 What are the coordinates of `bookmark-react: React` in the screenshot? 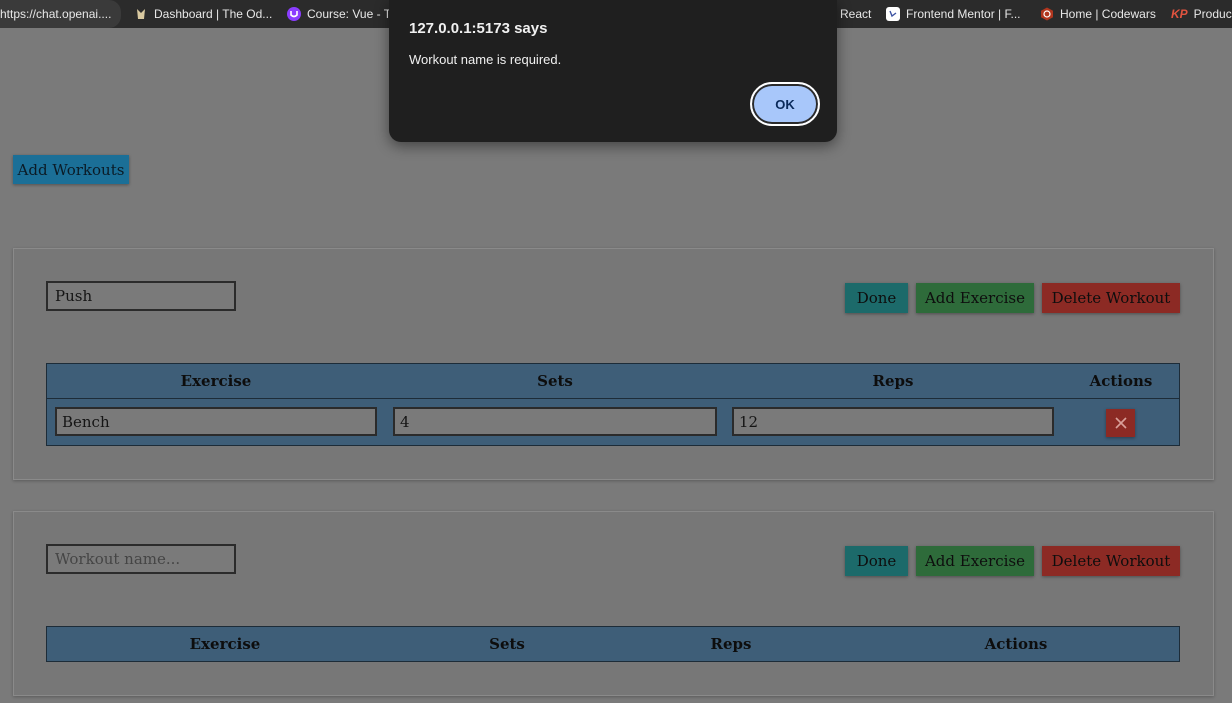 It's located at (855, 14).